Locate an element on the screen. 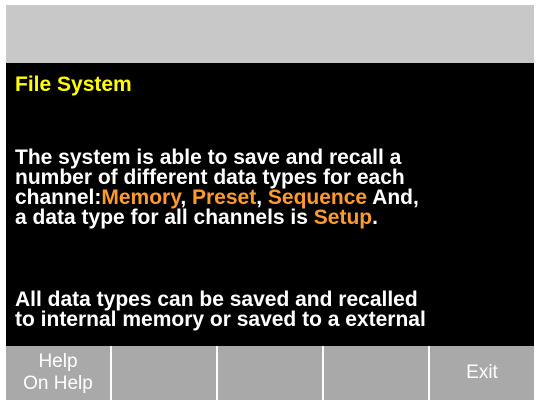  term-setup: Setup is located at coordinates (343, 217).